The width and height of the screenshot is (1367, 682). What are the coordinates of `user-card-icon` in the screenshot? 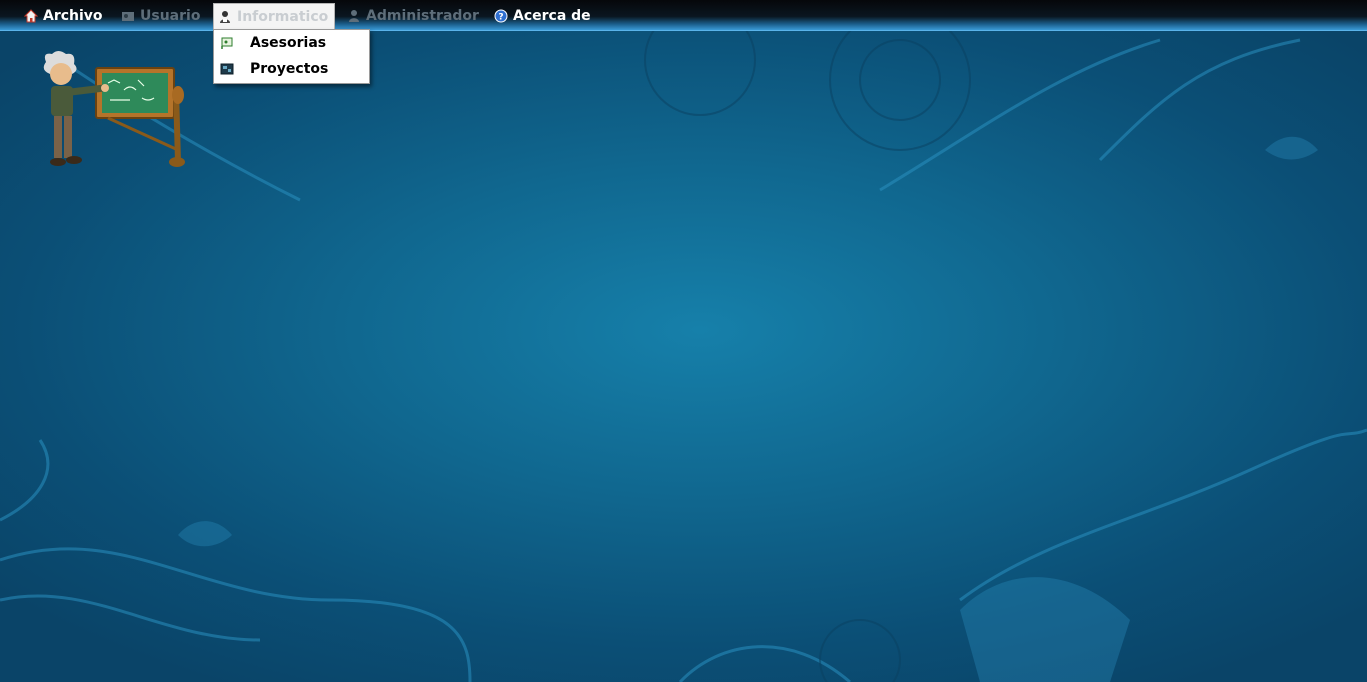 It's located at (128, 16).